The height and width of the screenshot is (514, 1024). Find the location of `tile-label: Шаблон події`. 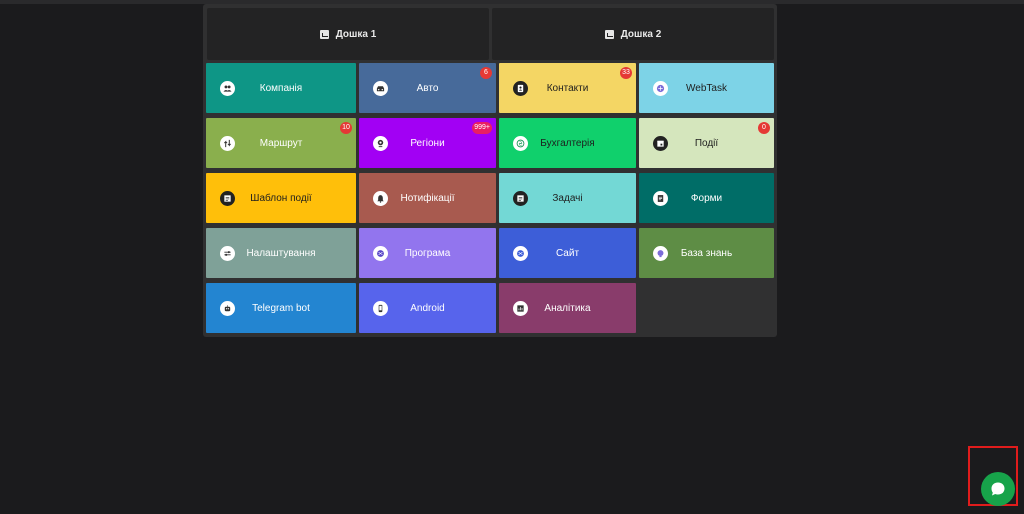

tile-label: Шаблон події is located at coordinates (281, 198).